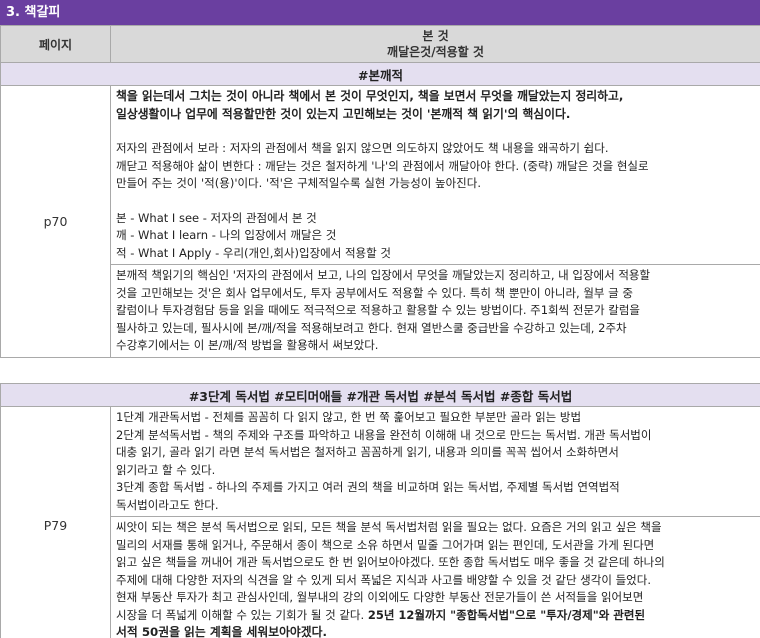 Image resolution: width=760 pixels, height=638 pixels. I want to click on section-row-1: #본깨적, so click(380, 74).